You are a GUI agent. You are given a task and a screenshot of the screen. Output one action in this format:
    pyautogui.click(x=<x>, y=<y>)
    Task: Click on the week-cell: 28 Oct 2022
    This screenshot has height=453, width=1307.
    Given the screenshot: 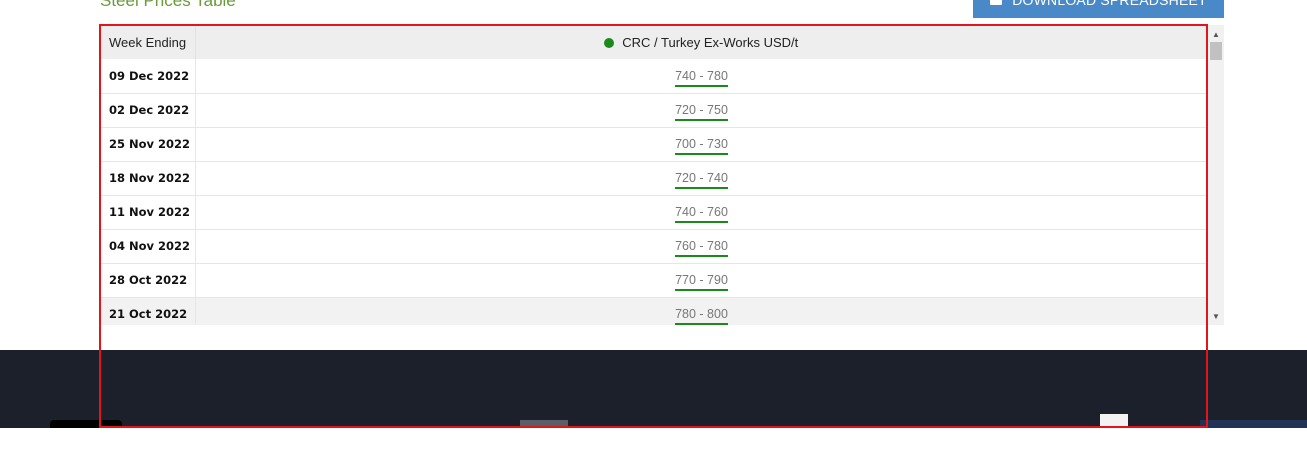 What is the action you would take?
    pyautogui.click(x=148, y=280)
    